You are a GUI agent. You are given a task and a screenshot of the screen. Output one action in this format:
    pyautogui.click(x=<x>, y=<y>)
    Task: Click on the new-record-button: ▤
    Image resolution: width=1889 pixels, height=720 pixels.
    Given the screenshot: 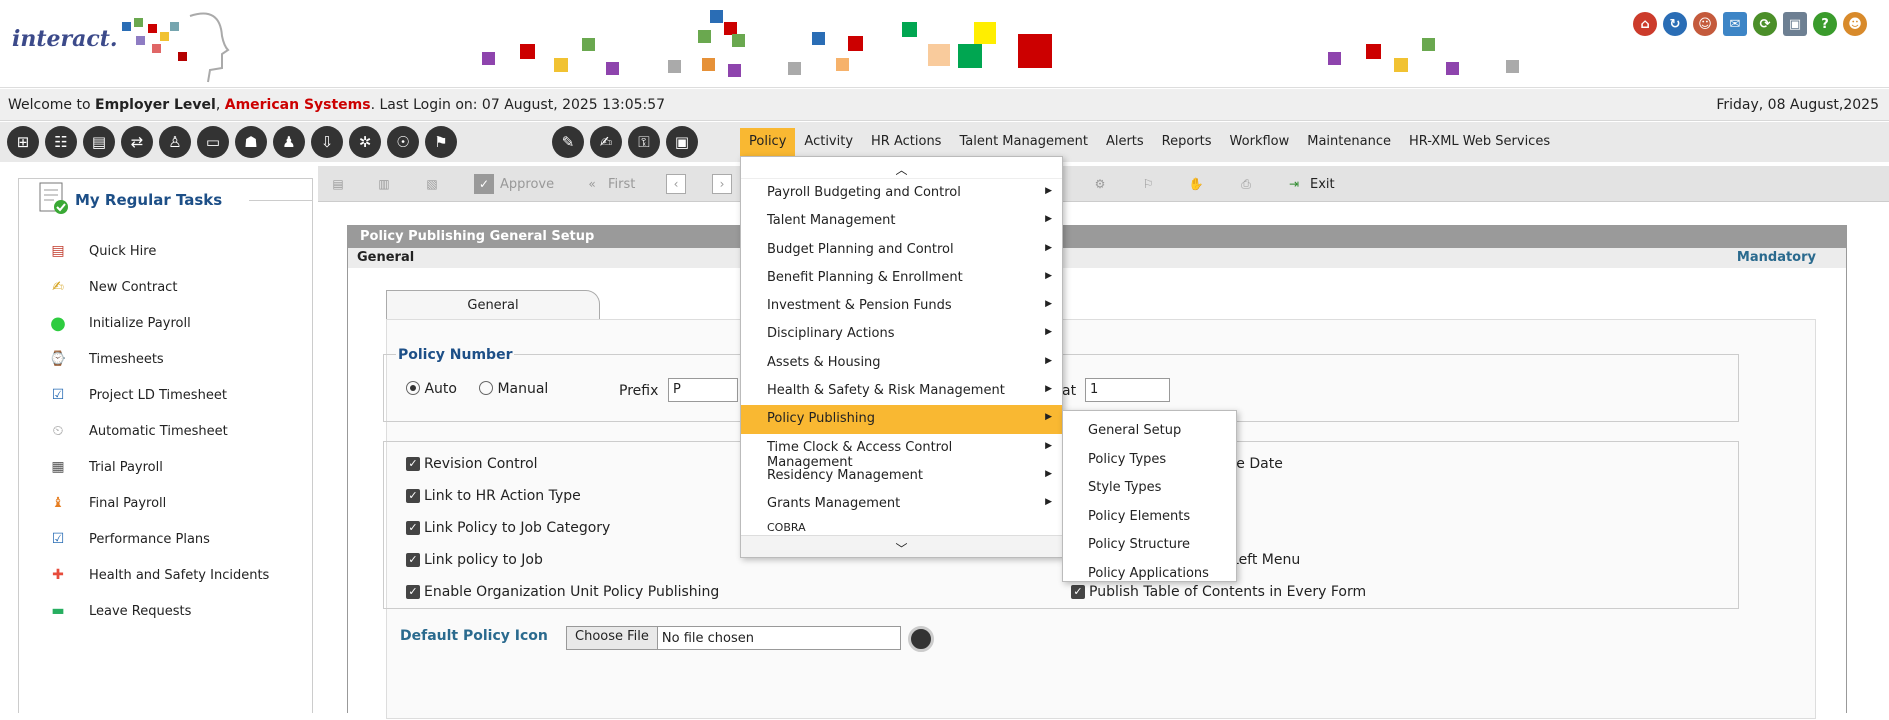 What is the action you would take?
    pyautogui.click(x=341, y=184)
    